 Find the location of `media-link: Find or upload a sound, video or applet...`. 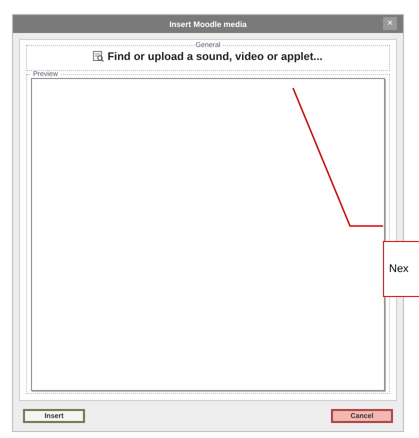

media-link: Find or upload a sound, video or applet... is located at coordinates (208, 56).